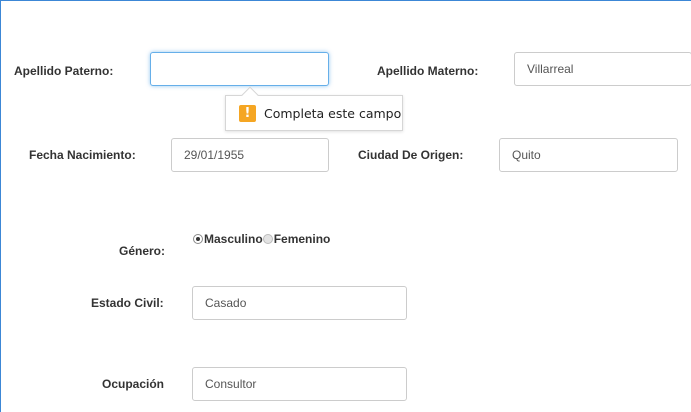  Describe the element at coordinates (299, 303) in the screenshot. I see `estado-civil-input` at that location.